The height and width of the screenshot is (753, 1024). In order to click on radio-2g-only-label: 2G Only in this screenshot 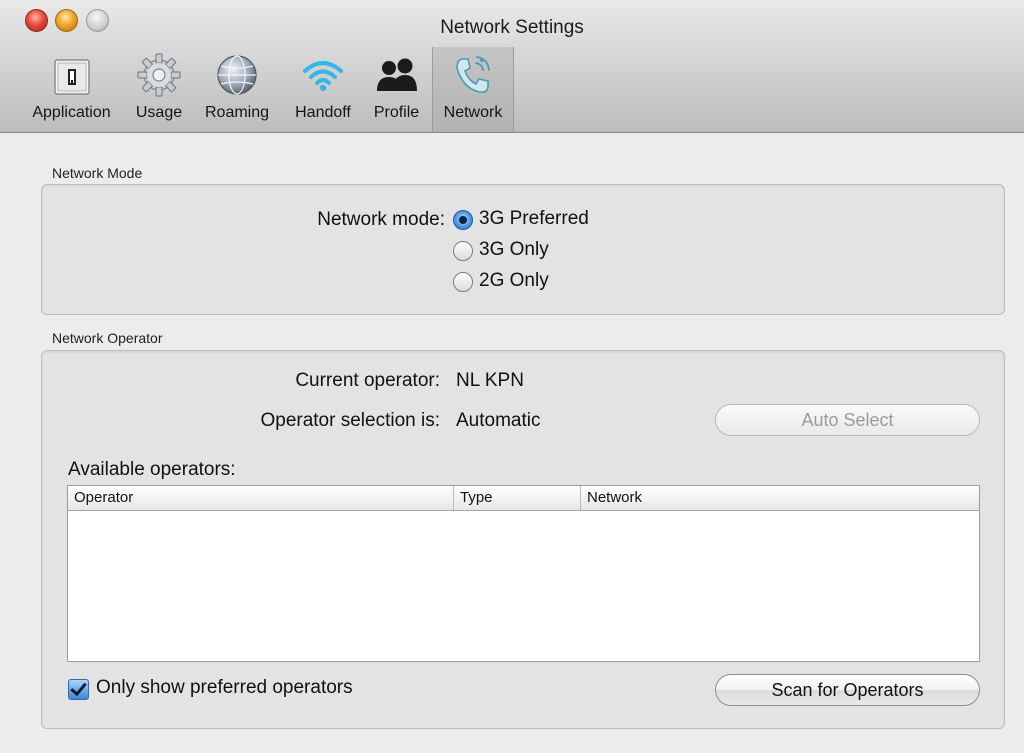, I will do `click(514, 280)`.